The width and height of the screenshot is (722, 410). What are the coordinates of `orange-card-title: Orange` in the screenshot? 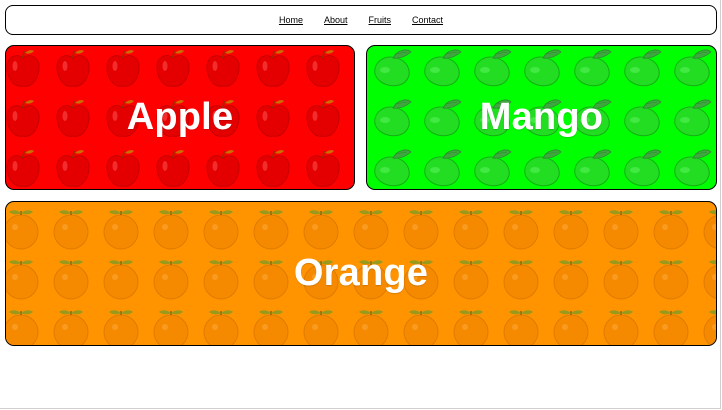 It's located at (361, 273).